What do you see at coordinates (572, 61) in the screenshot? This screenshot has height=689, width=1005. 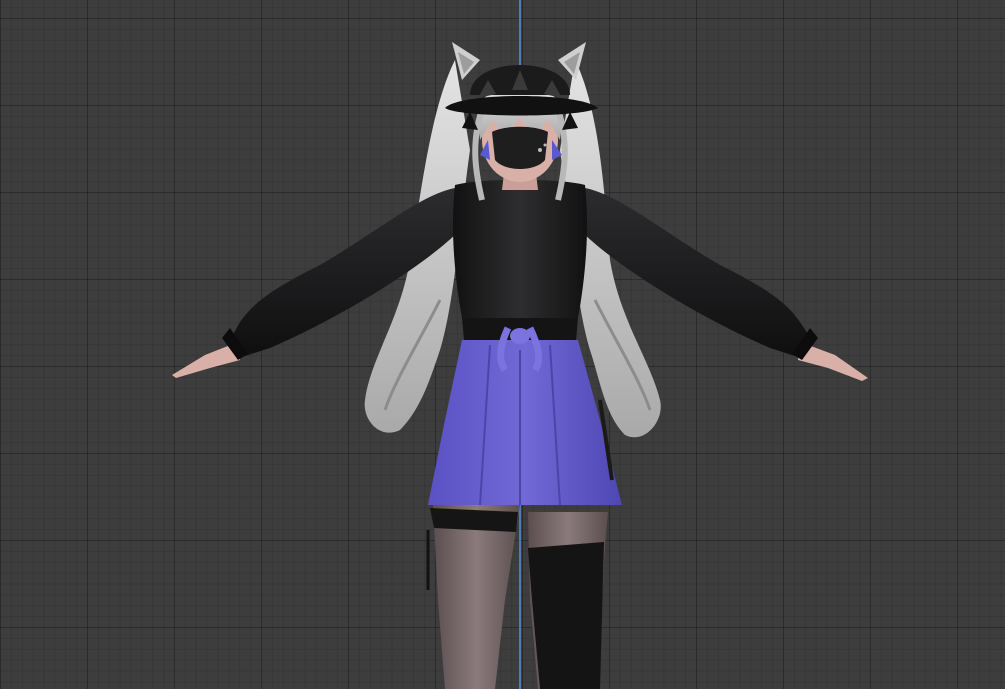 I see `cat-ear-right` at bounding box center [572, 61].